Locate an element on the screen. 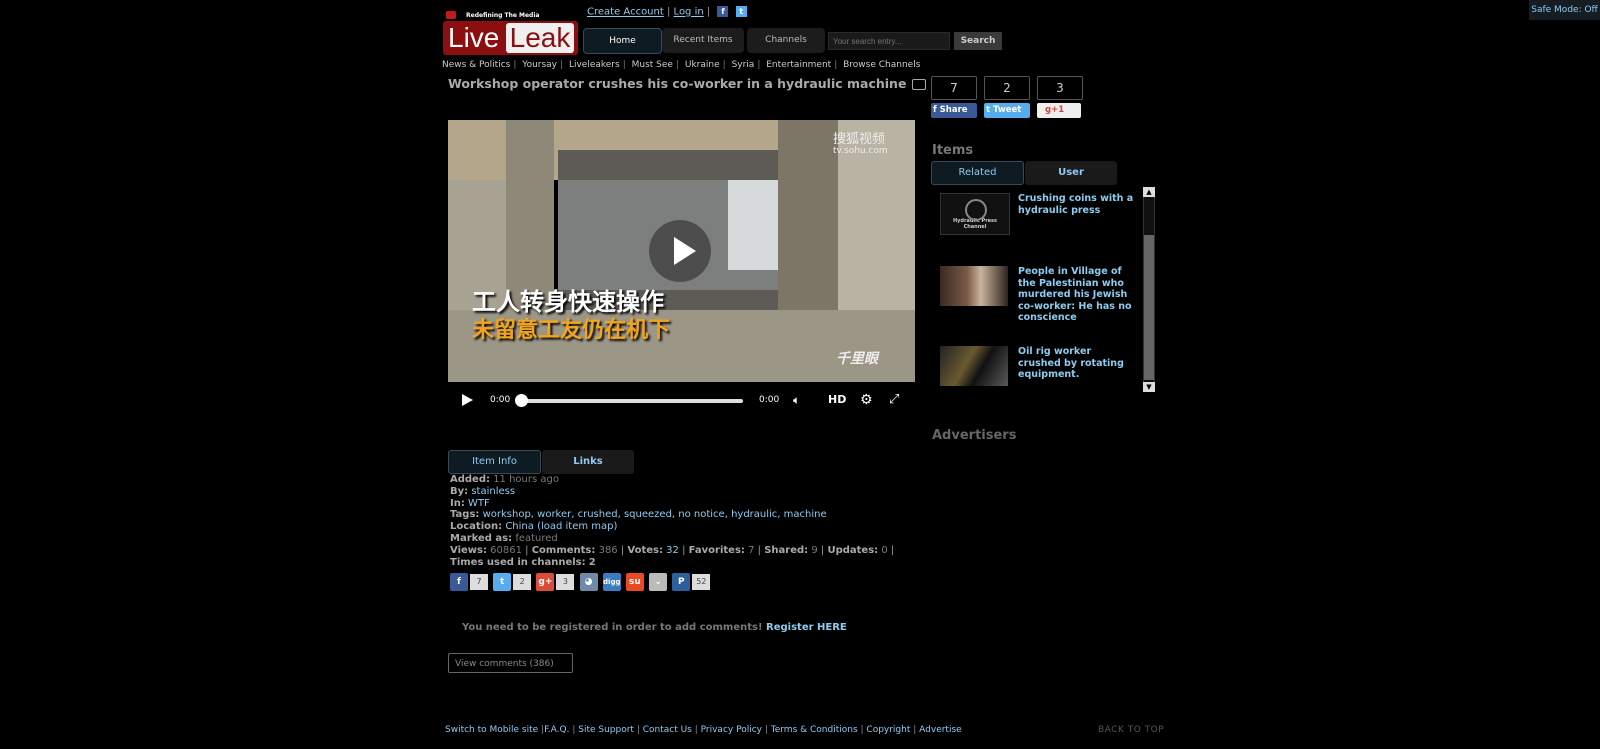  category-yoursay: Yoursay is located at coordinates (539, 65).